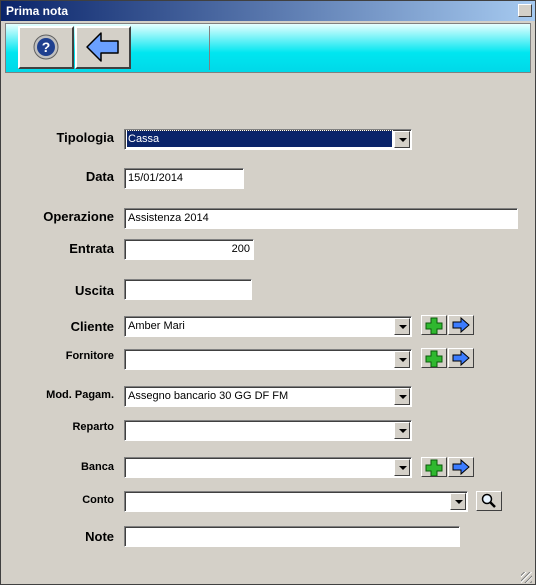 The image size is (536, 585). I want to click on note-field, so click(292, 536).